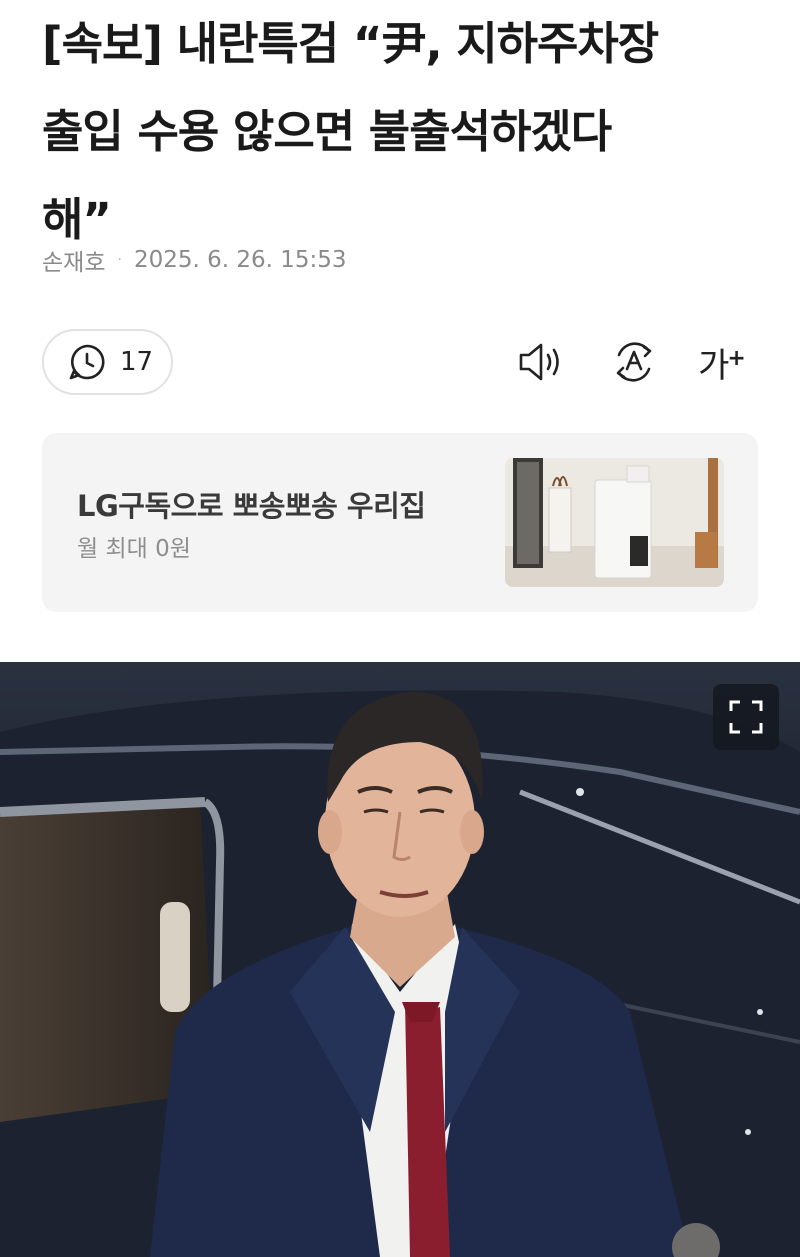 The image size is (800, 1257). I want to click on article-byline: 손재호 · 2025. 6. 26. 15:53, so click(194, 260).